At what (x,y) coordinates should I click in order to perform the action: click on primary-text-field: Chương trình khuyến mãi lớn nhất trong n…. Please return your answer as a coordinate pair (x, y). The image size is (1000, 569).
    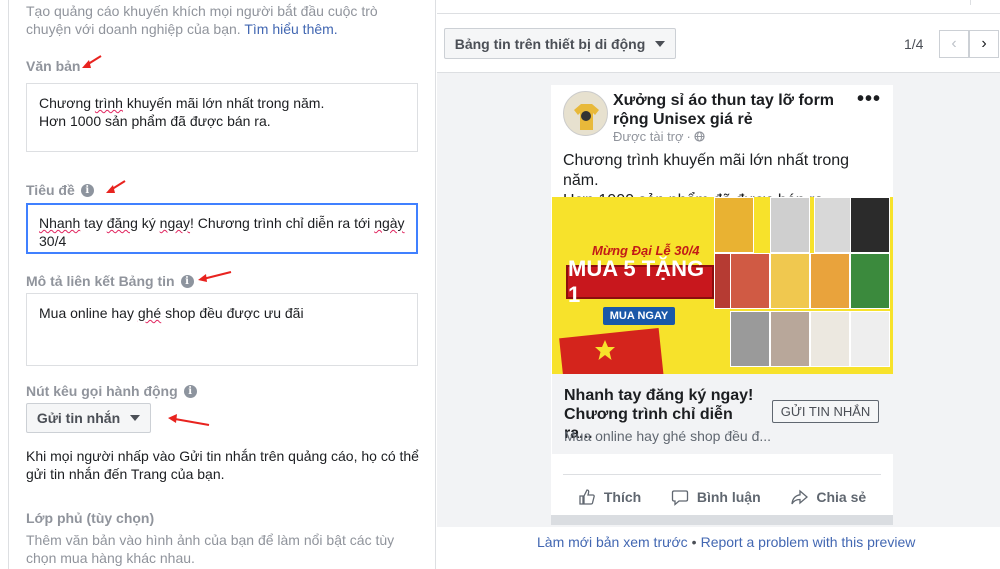
    Looking at the image, I should click on (222, 117).